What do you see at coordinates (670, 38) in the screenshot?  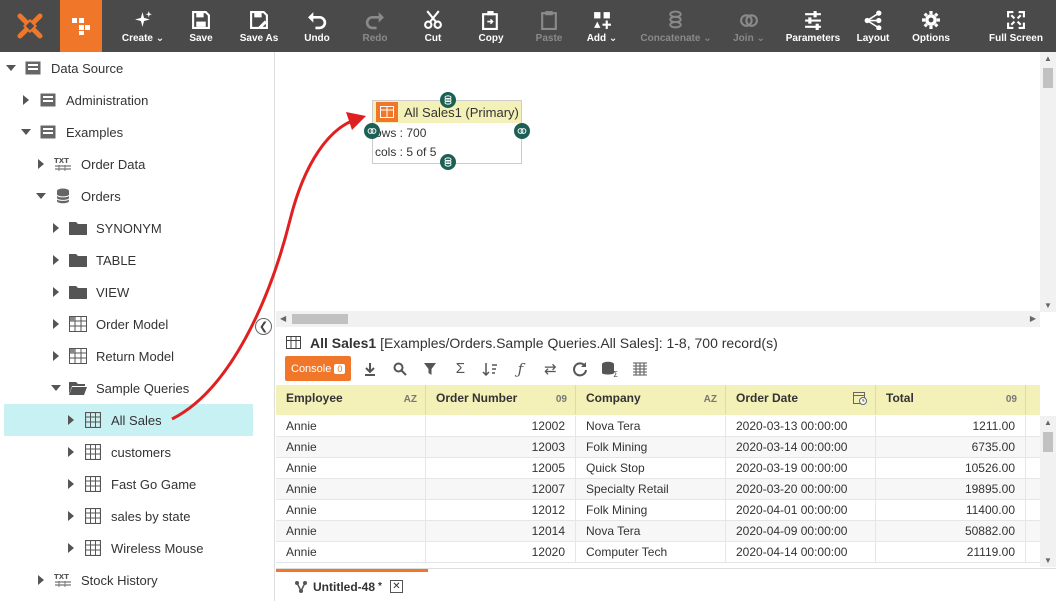 I see `toolbar-button-label: Concatenate` at bounding box center [670, 38].